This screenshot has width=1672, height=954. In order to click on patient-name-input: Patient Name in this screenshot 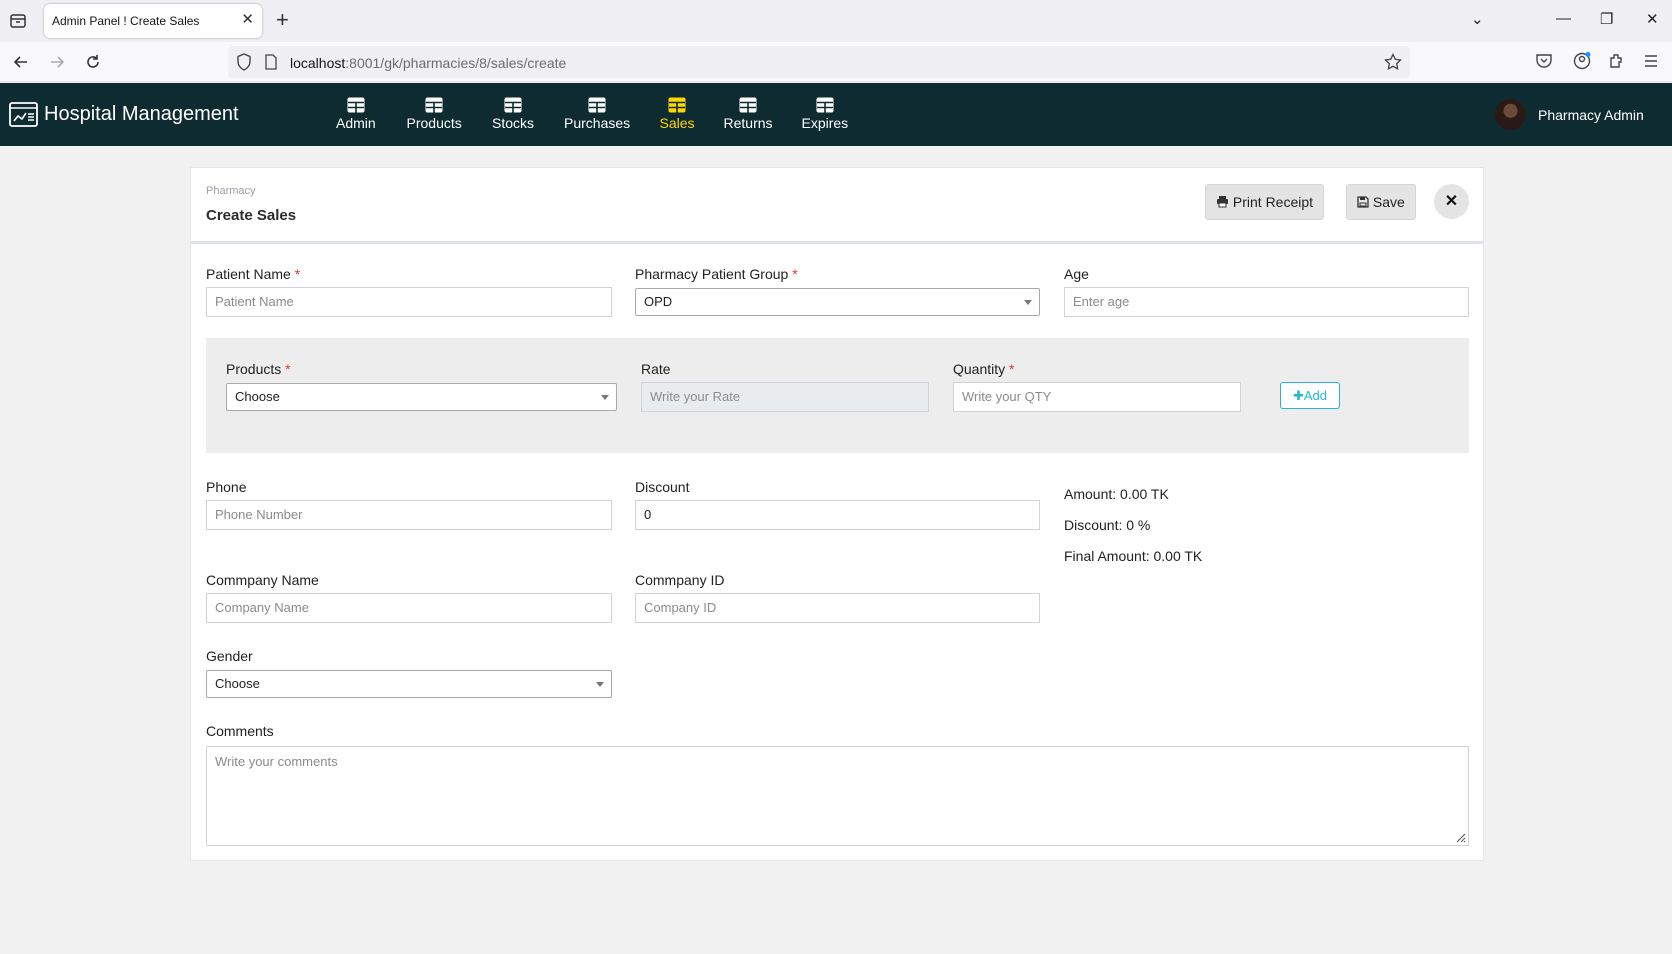, I will do `click(409, 302)`.